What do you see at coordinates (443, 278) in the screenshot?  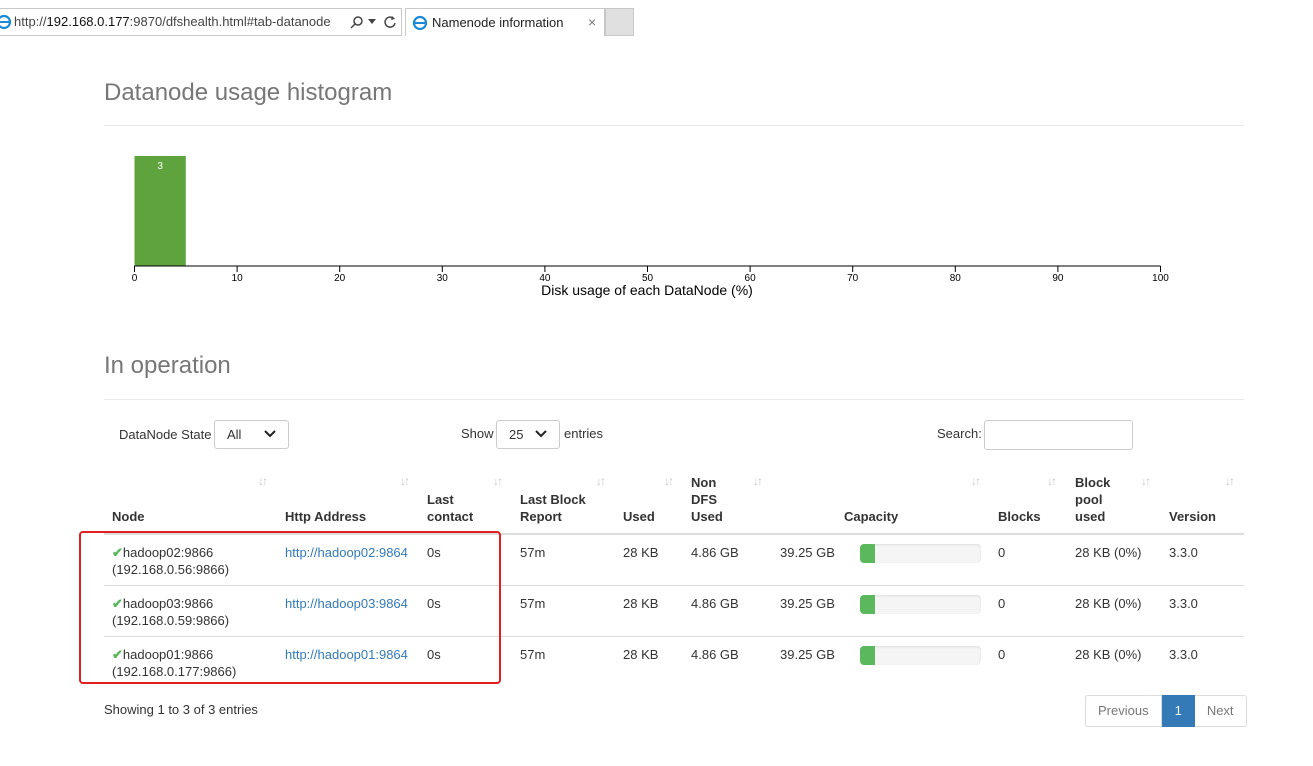 I see `x-tick-label: 30` at bounding box center [443, 278].